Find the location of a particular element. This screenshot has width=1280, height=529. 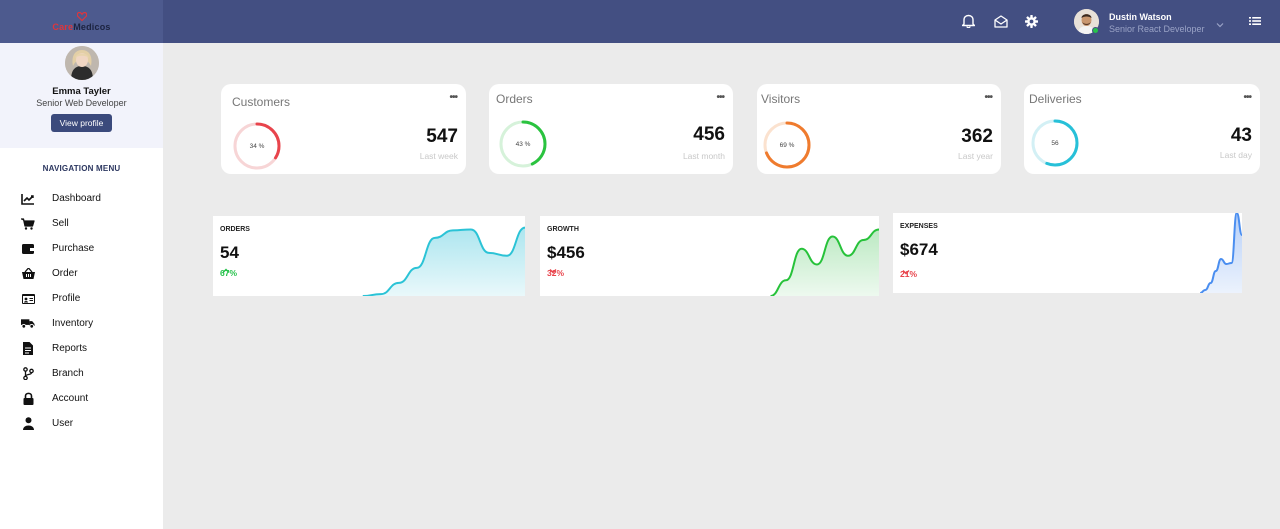

stat-subtitle: Last month is located at coordinates (703, 156).